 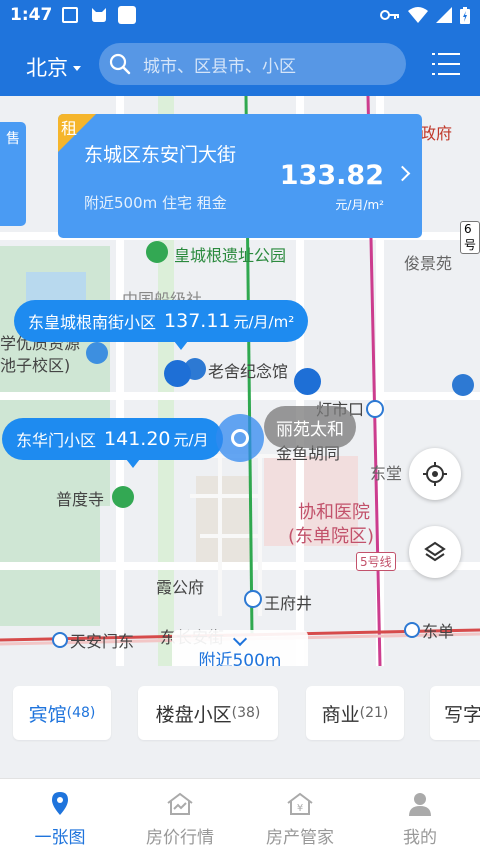 What do you see at coordinates (180, 803) in the screenshot?
I see `price-trend-house-icon` at bounding box center [180, 803].